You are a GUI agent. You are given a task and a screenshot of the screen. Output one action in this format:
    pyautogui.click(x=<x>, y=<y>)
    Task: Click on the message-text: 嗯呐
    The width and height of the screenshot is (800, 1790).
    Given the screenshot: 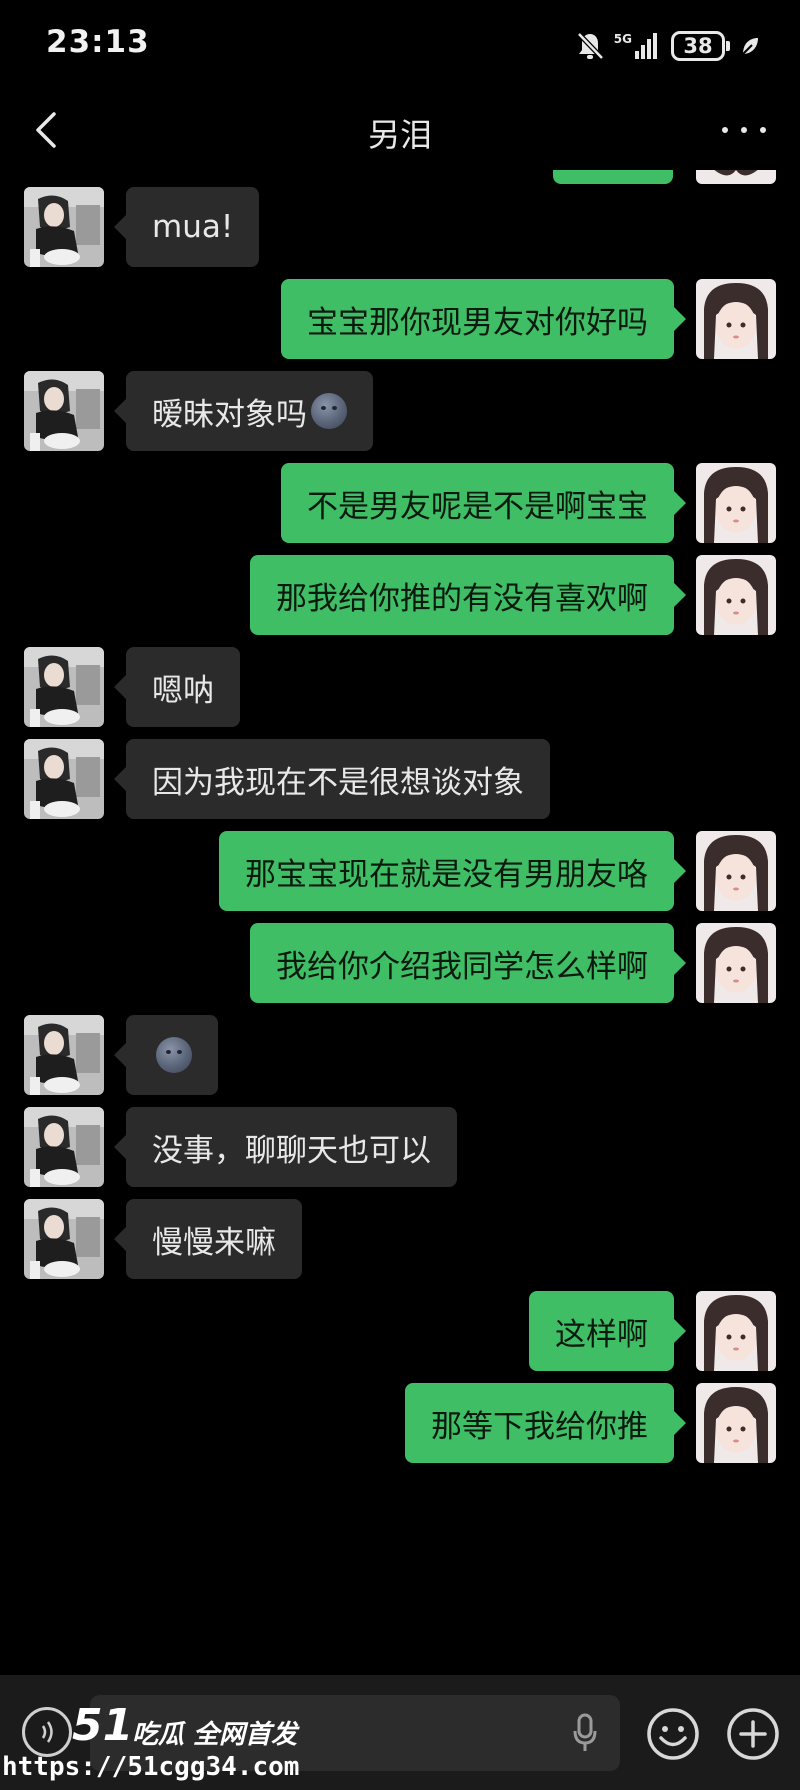 What is the action you would take?
    pyautogui.click(x=183, y=690)
    